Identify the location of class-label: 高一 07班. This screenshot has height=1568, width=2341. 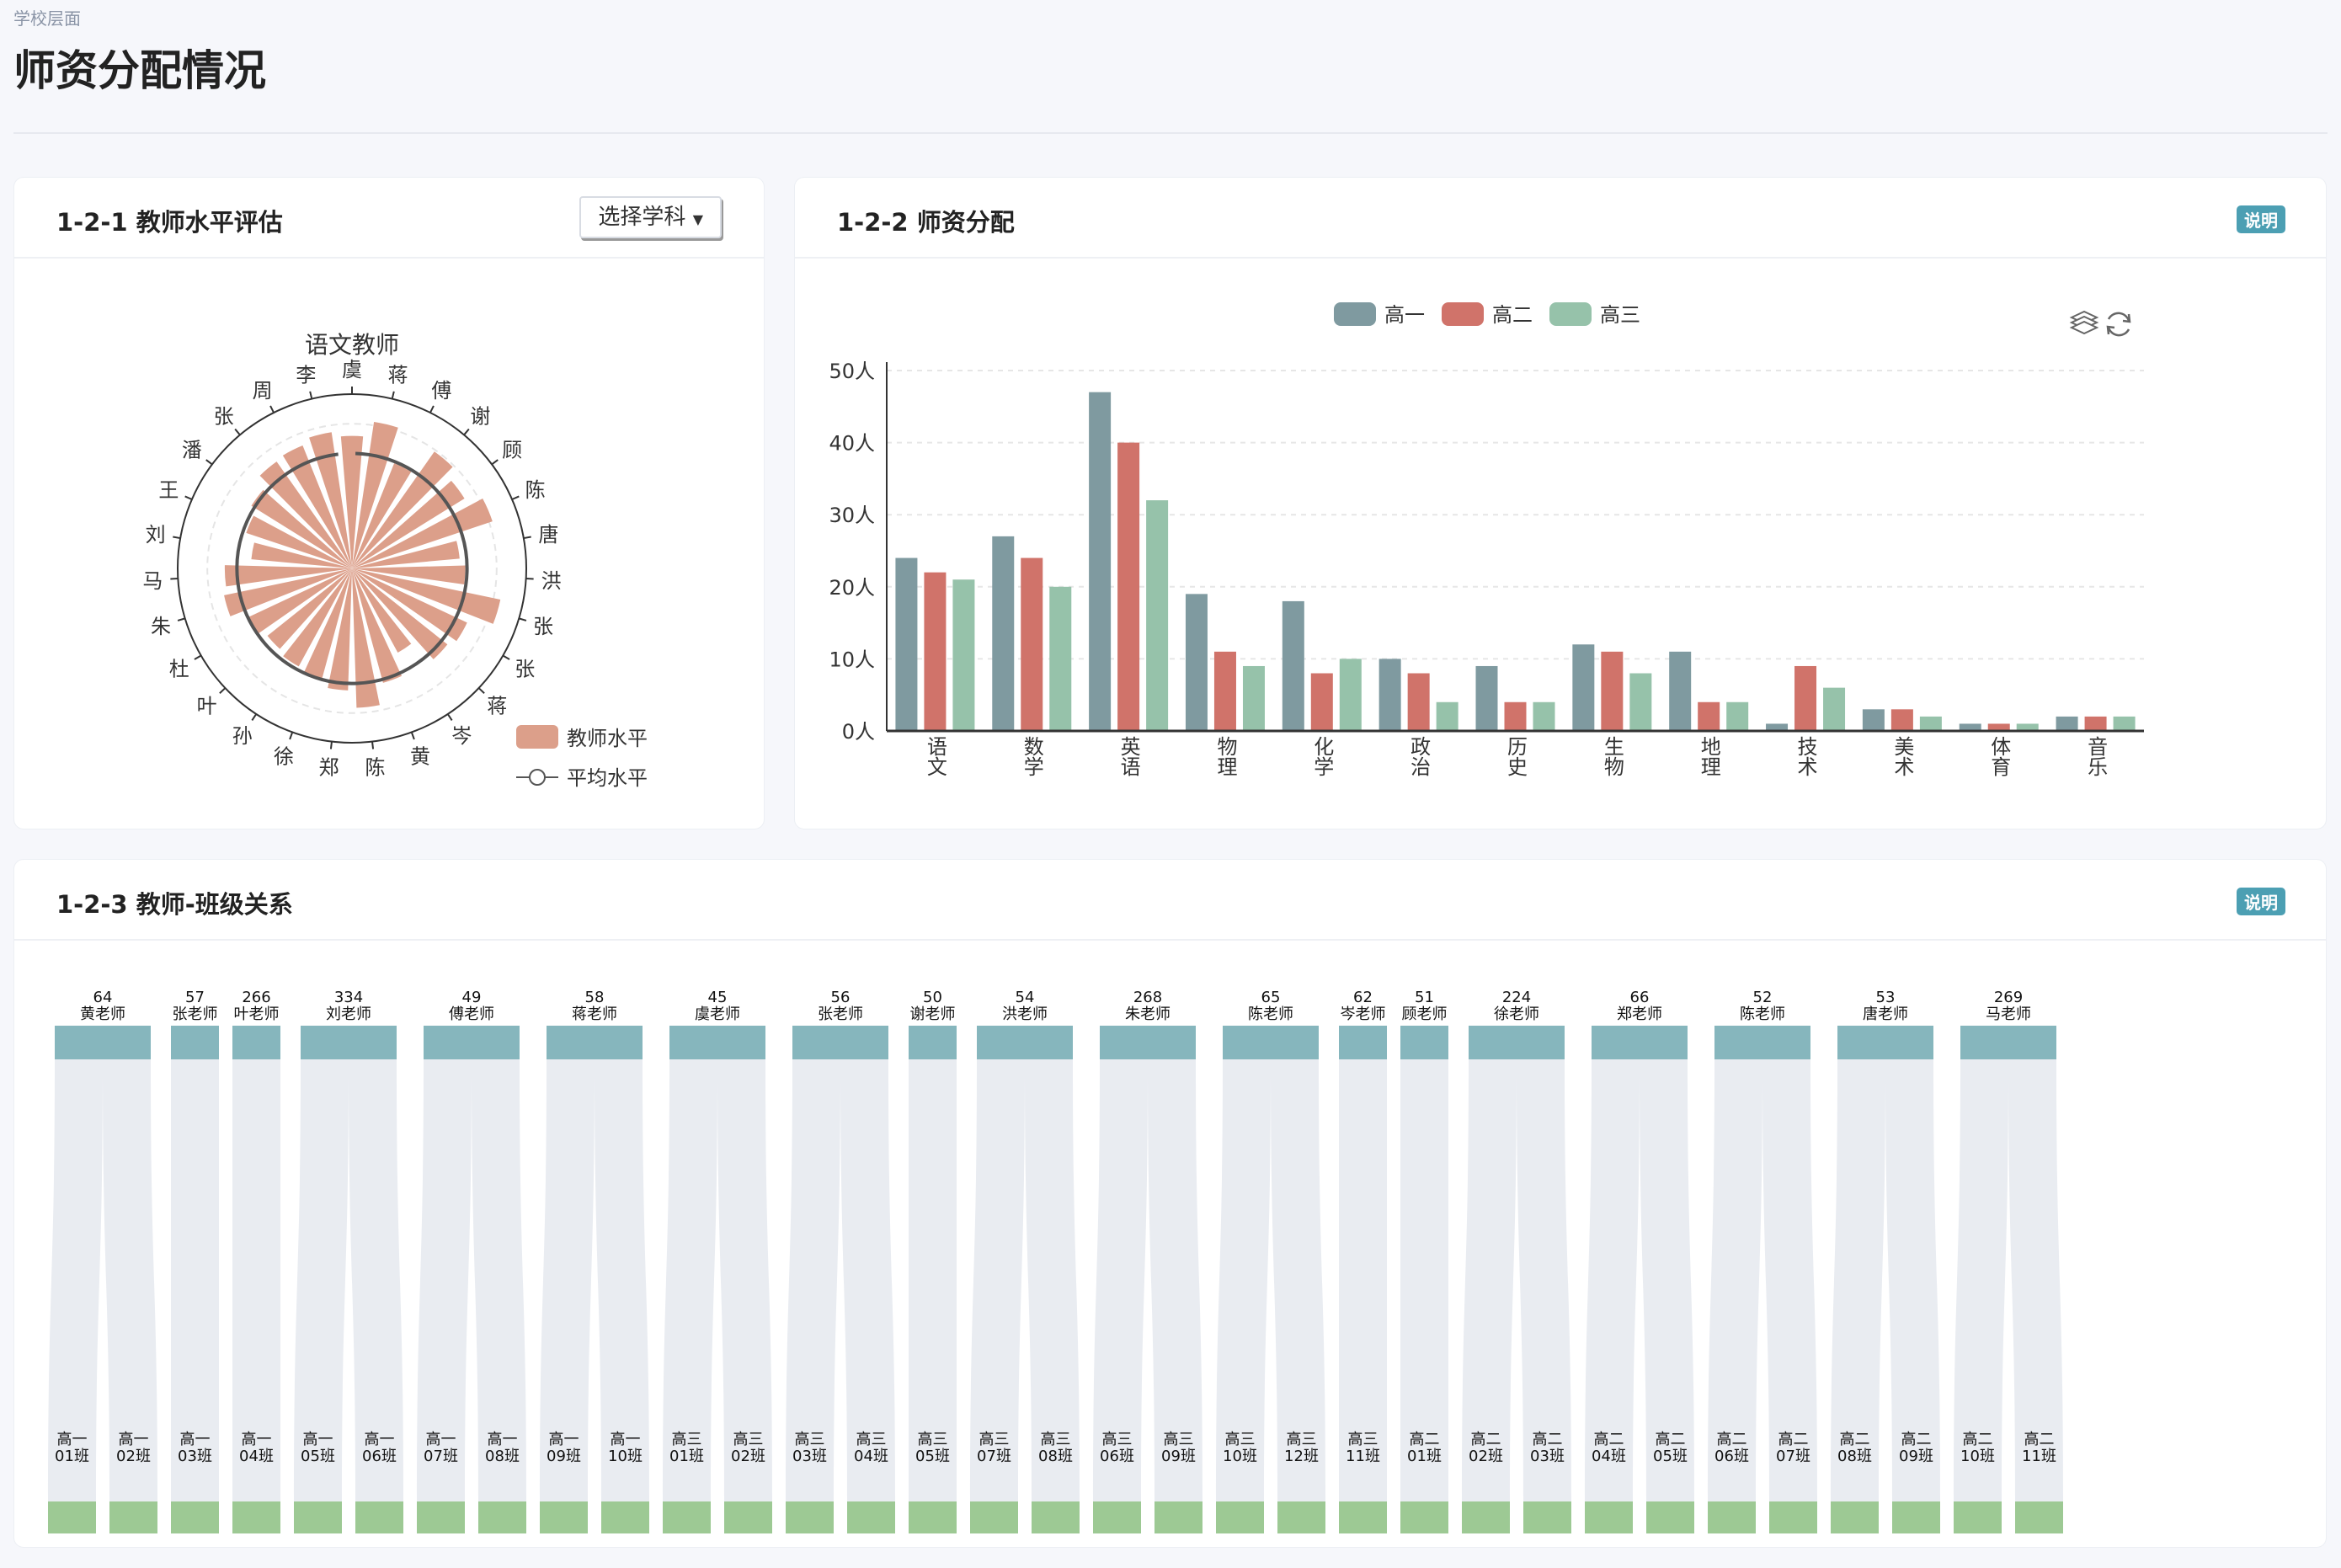
(441, 1448).